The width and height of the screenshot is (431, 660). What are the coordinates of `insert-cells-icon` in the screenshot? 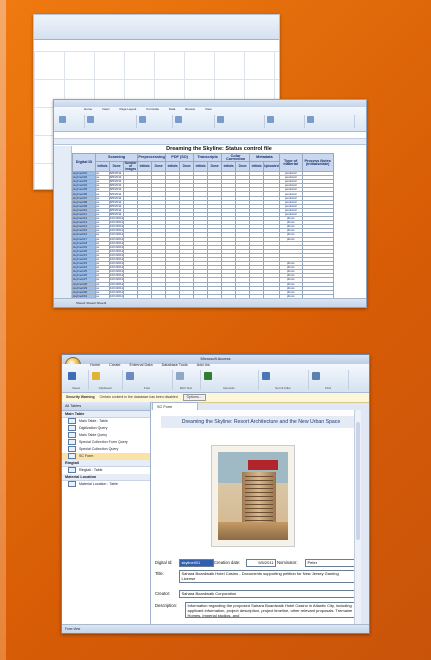 It's located at (270, 119).